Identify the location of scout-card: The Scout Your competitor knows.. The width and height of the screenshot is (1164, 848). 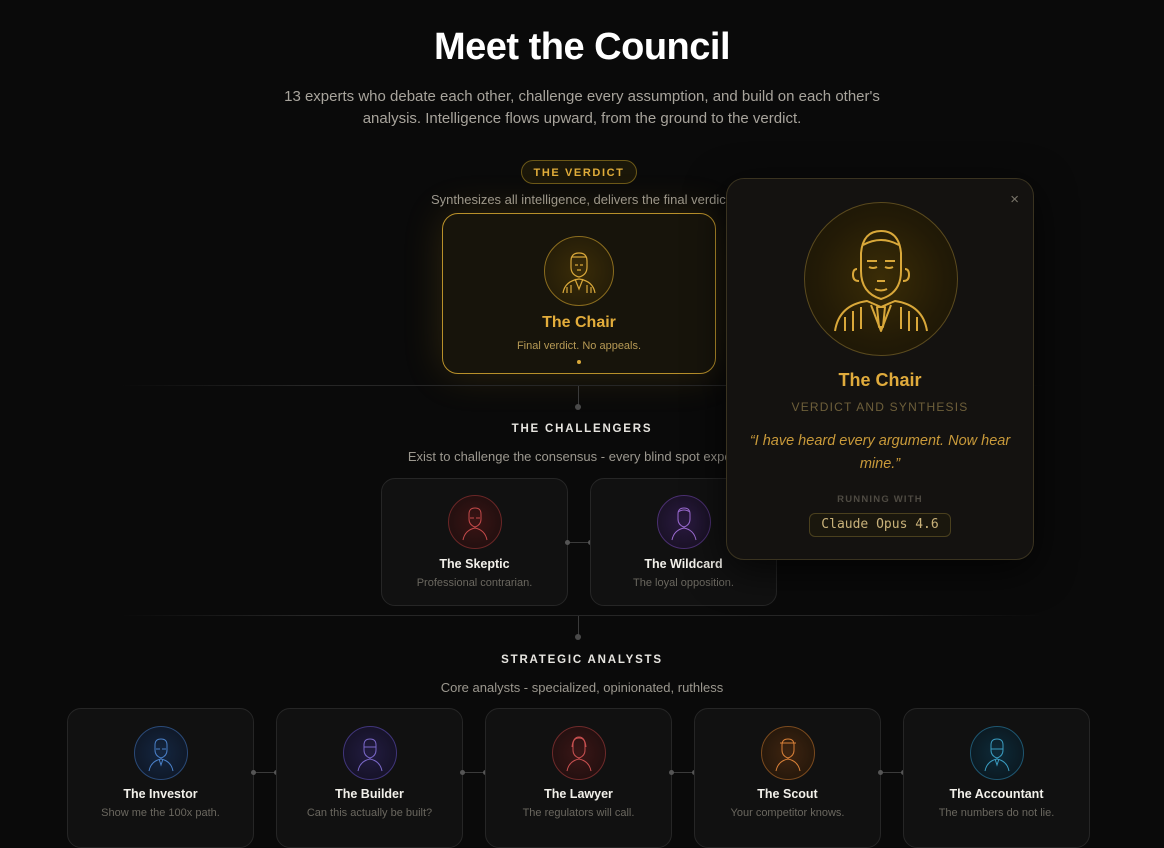
(787, 778).